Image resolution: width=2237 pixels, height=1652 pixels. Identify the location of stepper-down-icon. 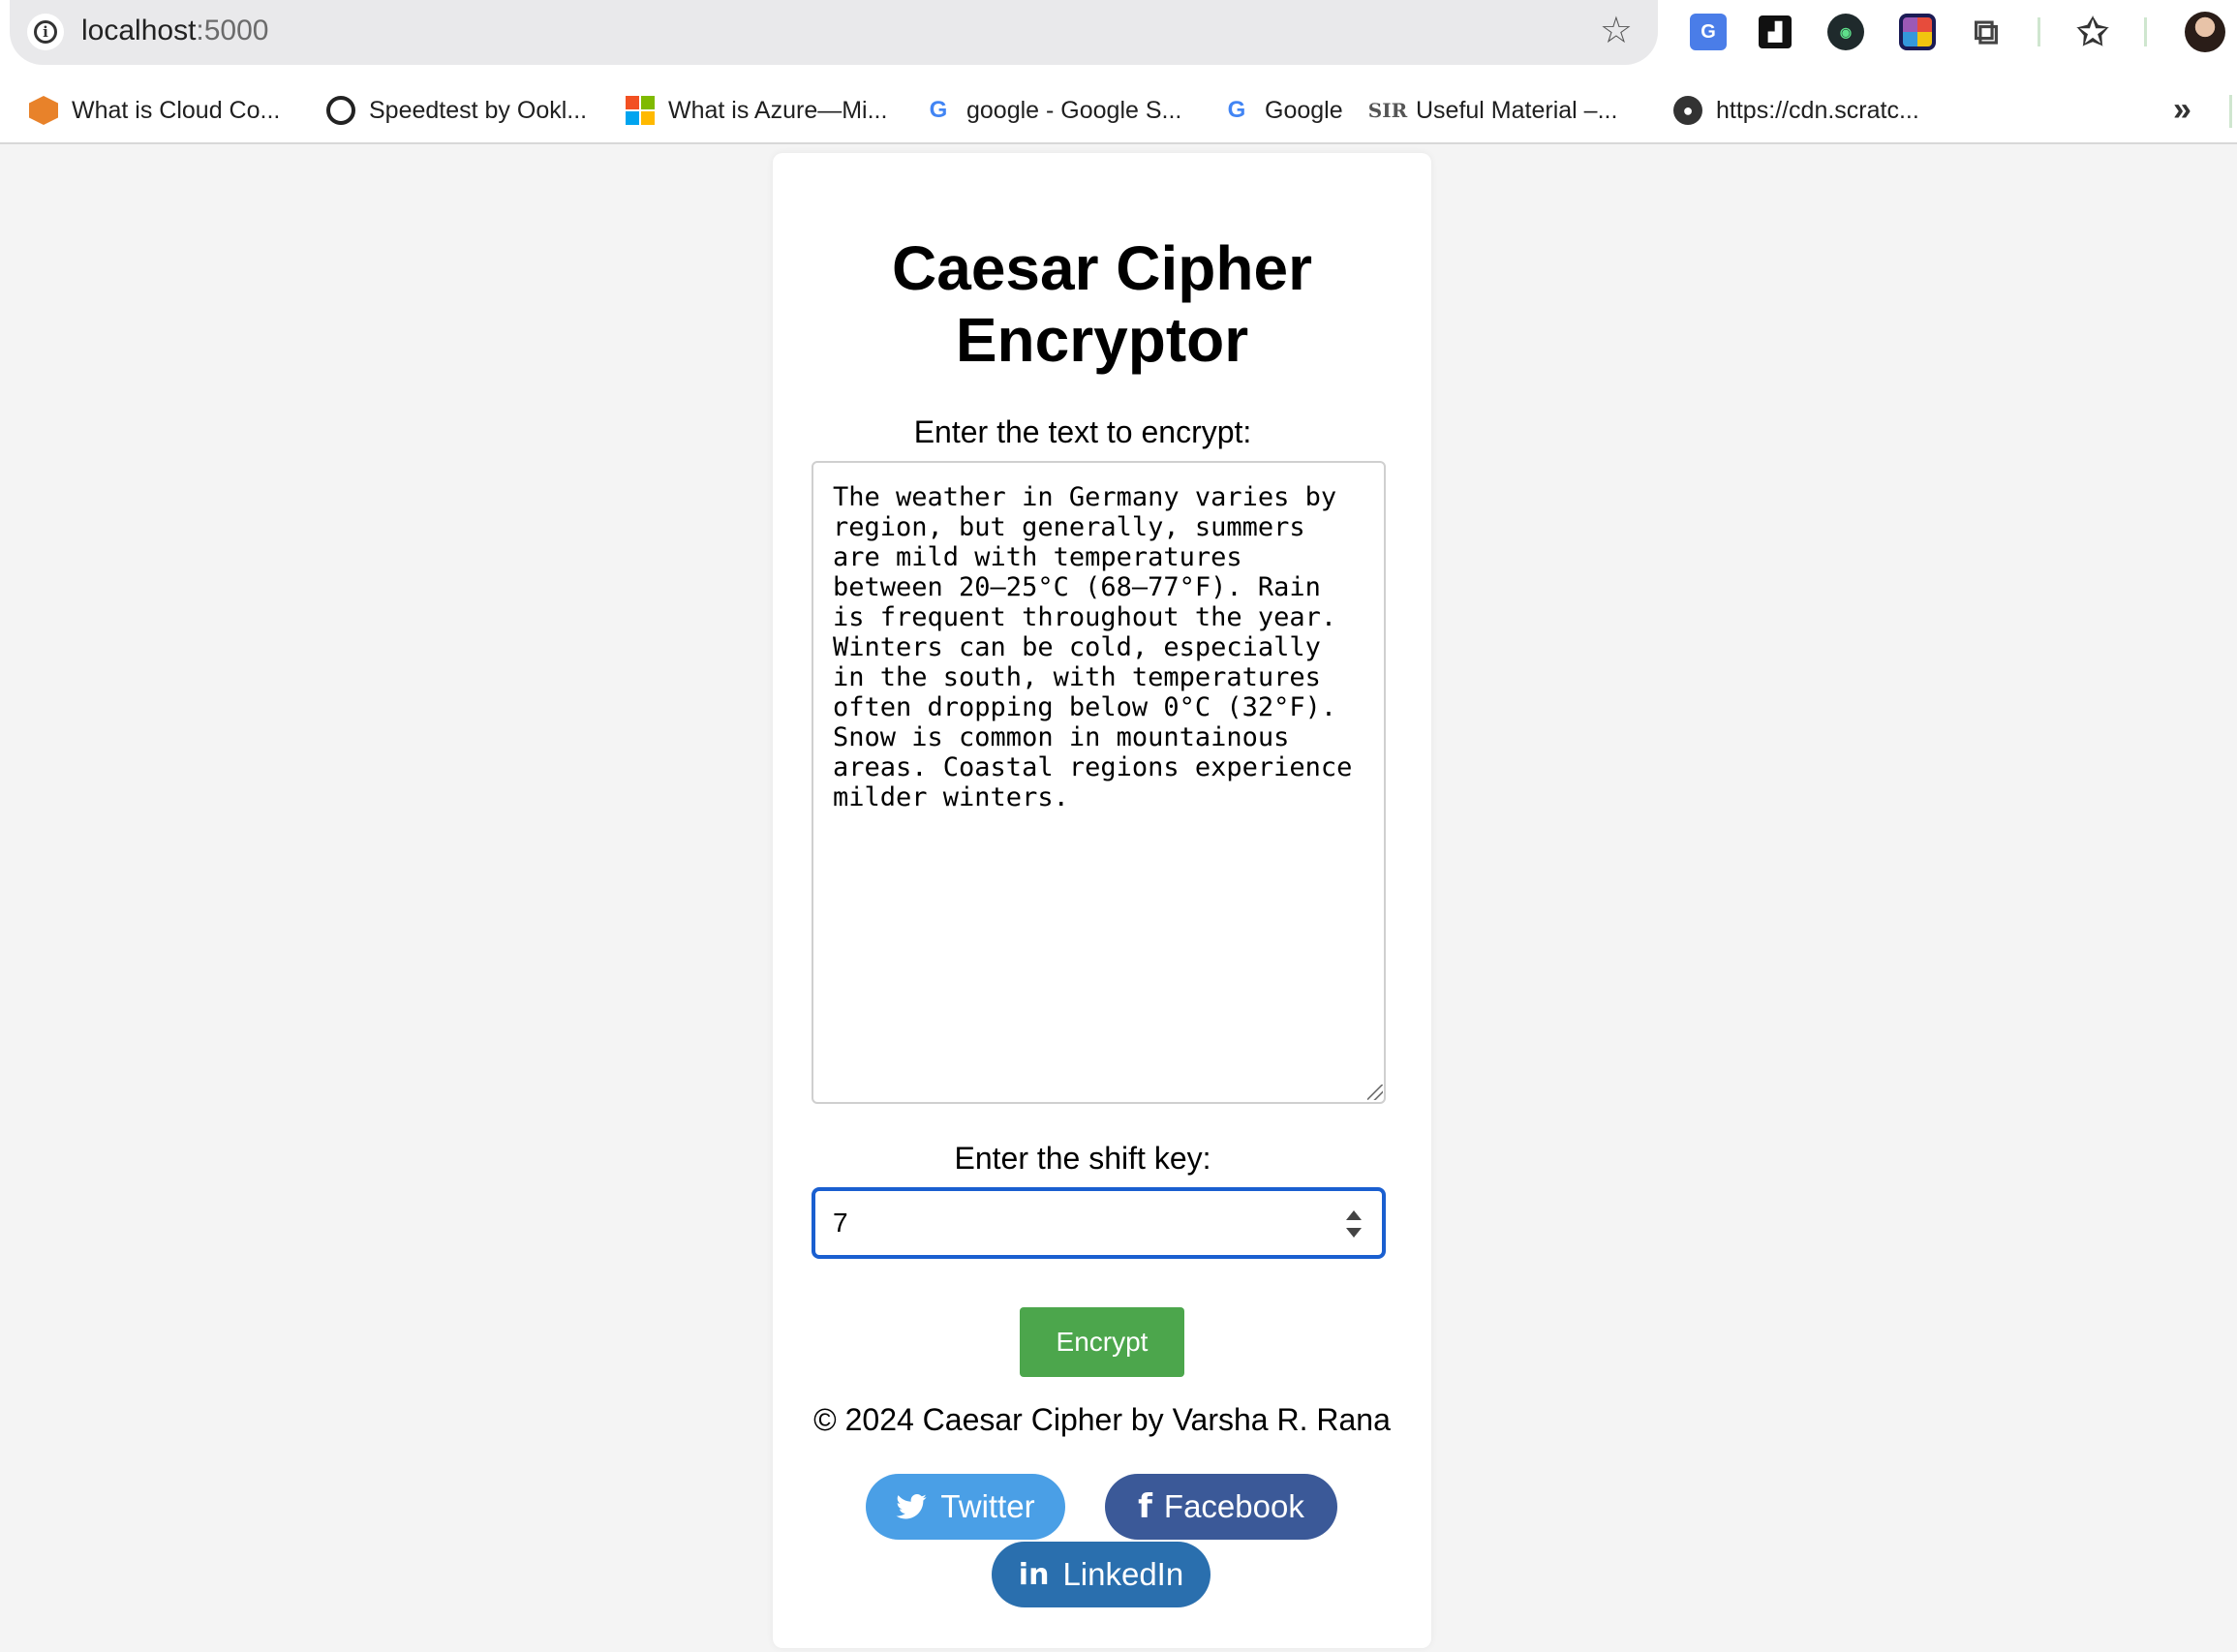
(1354, 1233).